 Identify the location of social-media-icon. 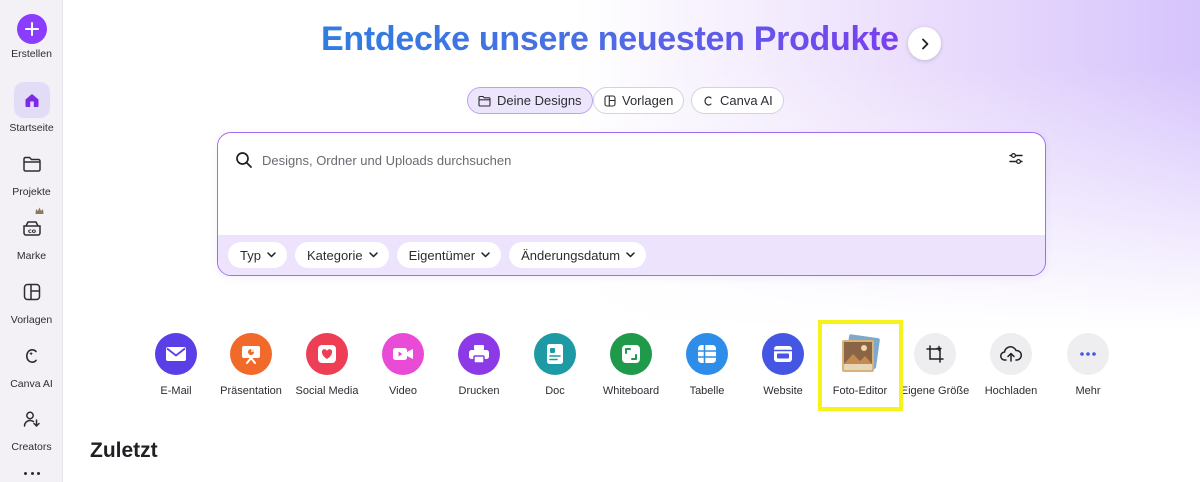
(327, 354).